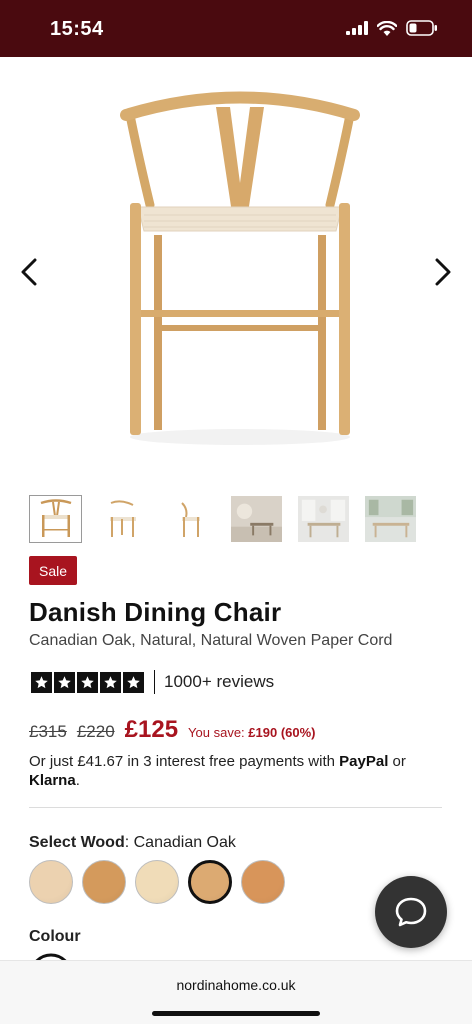  What do you see at coordinates (95, 731) in the screenshot?
I see `previous-price: £220` at bounding box center [95, 731].